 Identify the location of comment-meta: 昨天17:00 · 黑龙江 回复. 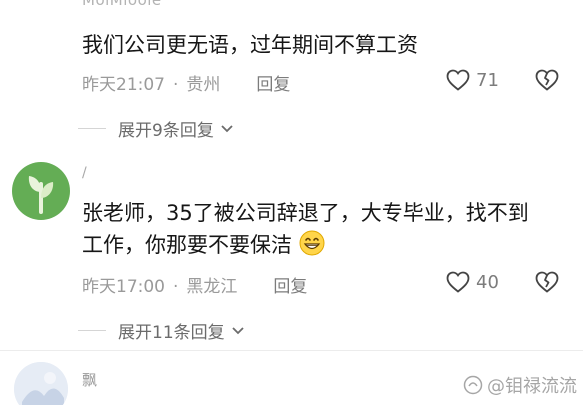
(195, 287).